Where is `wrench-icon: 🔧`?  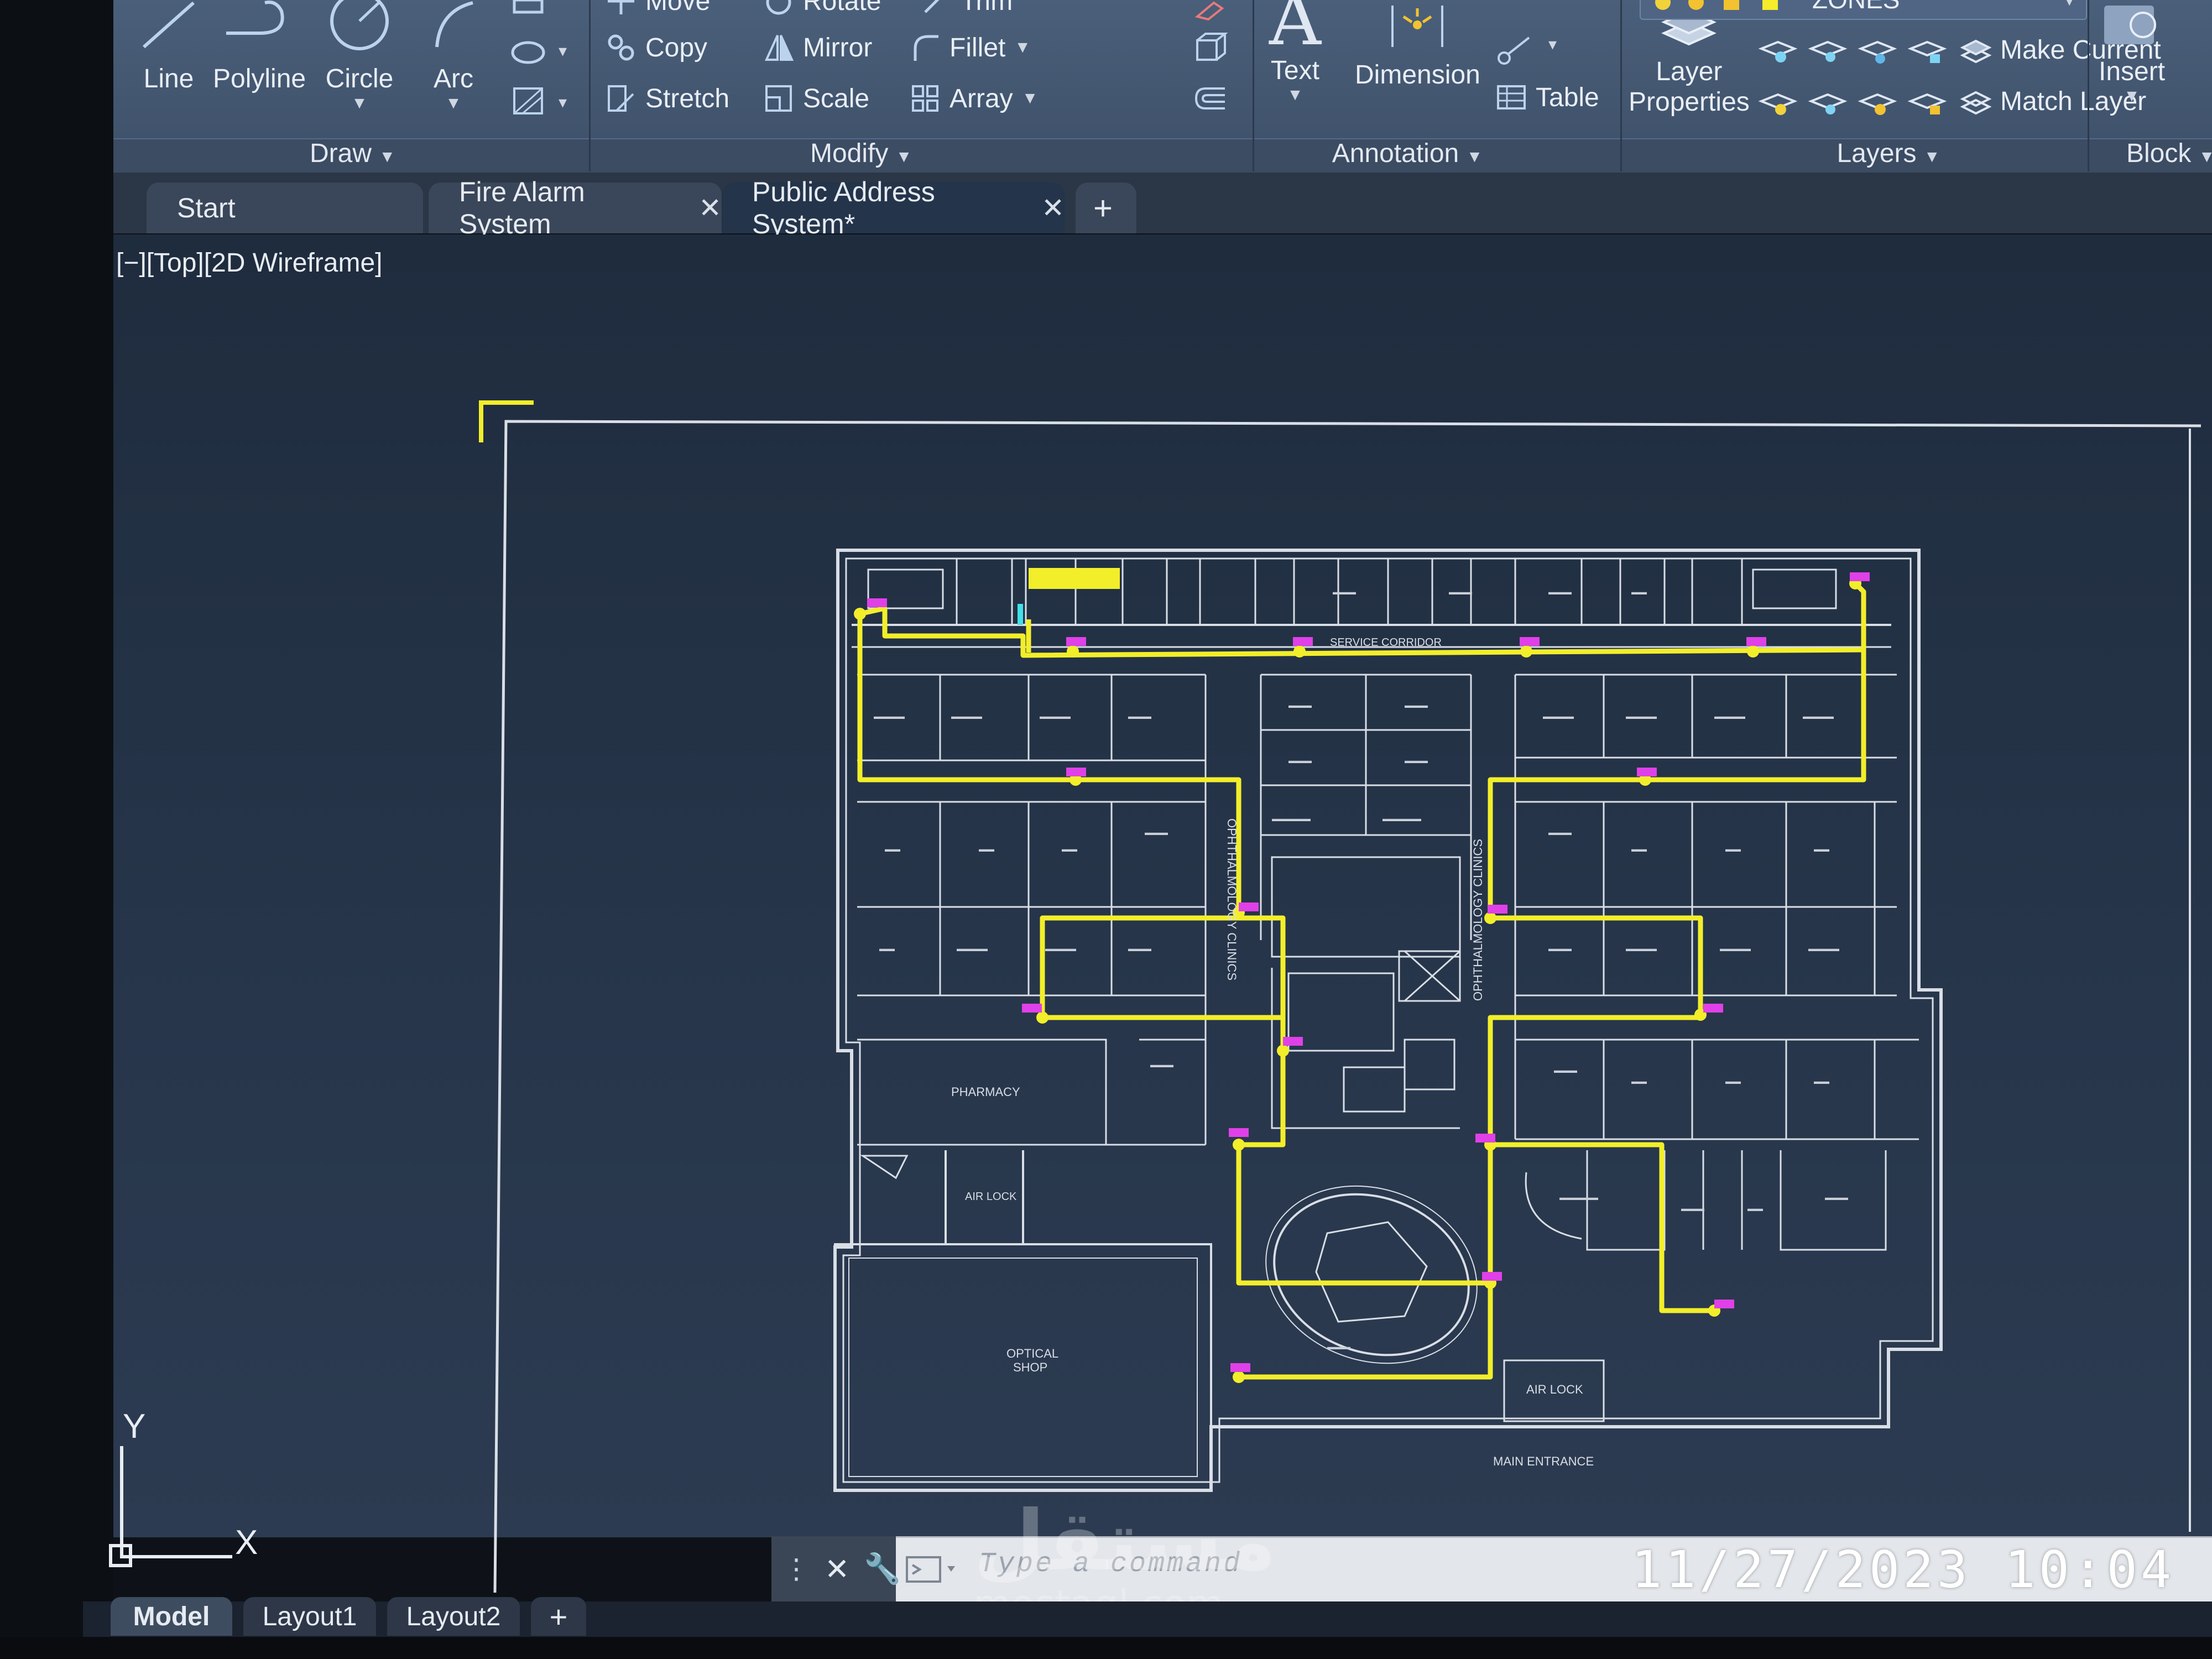 wrench-icon: 🔧 is located at coordinates (883, 1570).